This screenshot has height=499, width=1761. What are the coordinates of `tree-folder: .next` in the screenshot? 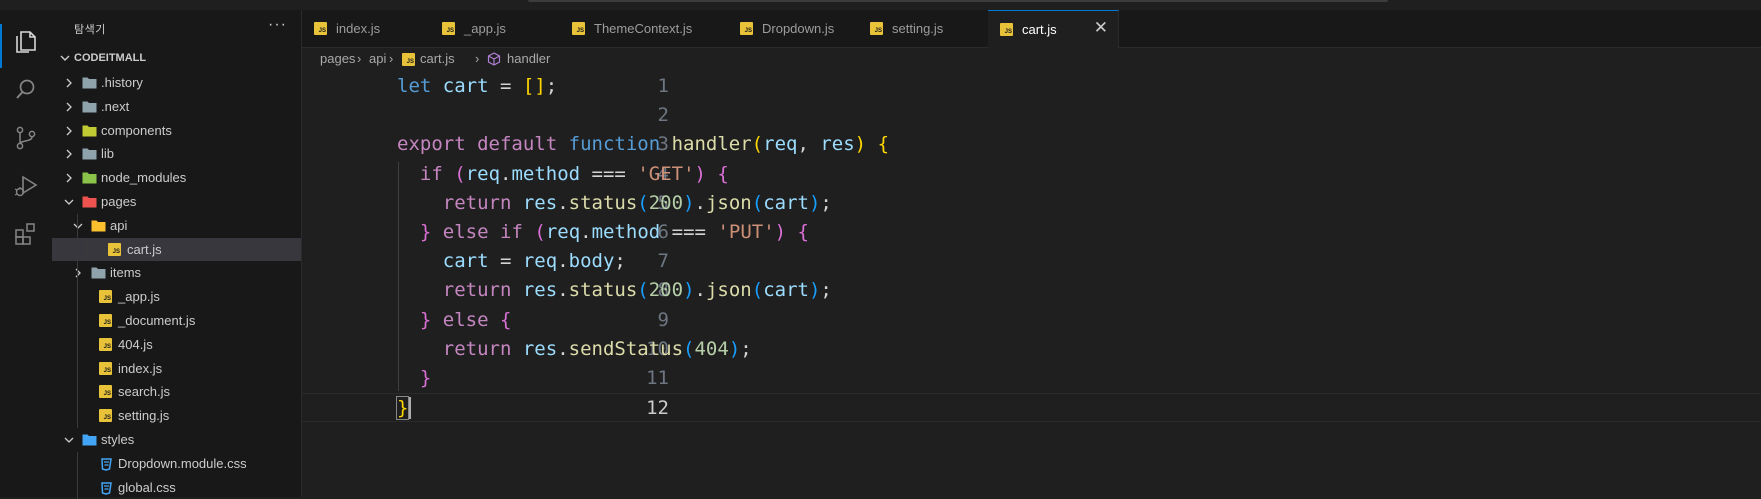 It's located at (176, 107).